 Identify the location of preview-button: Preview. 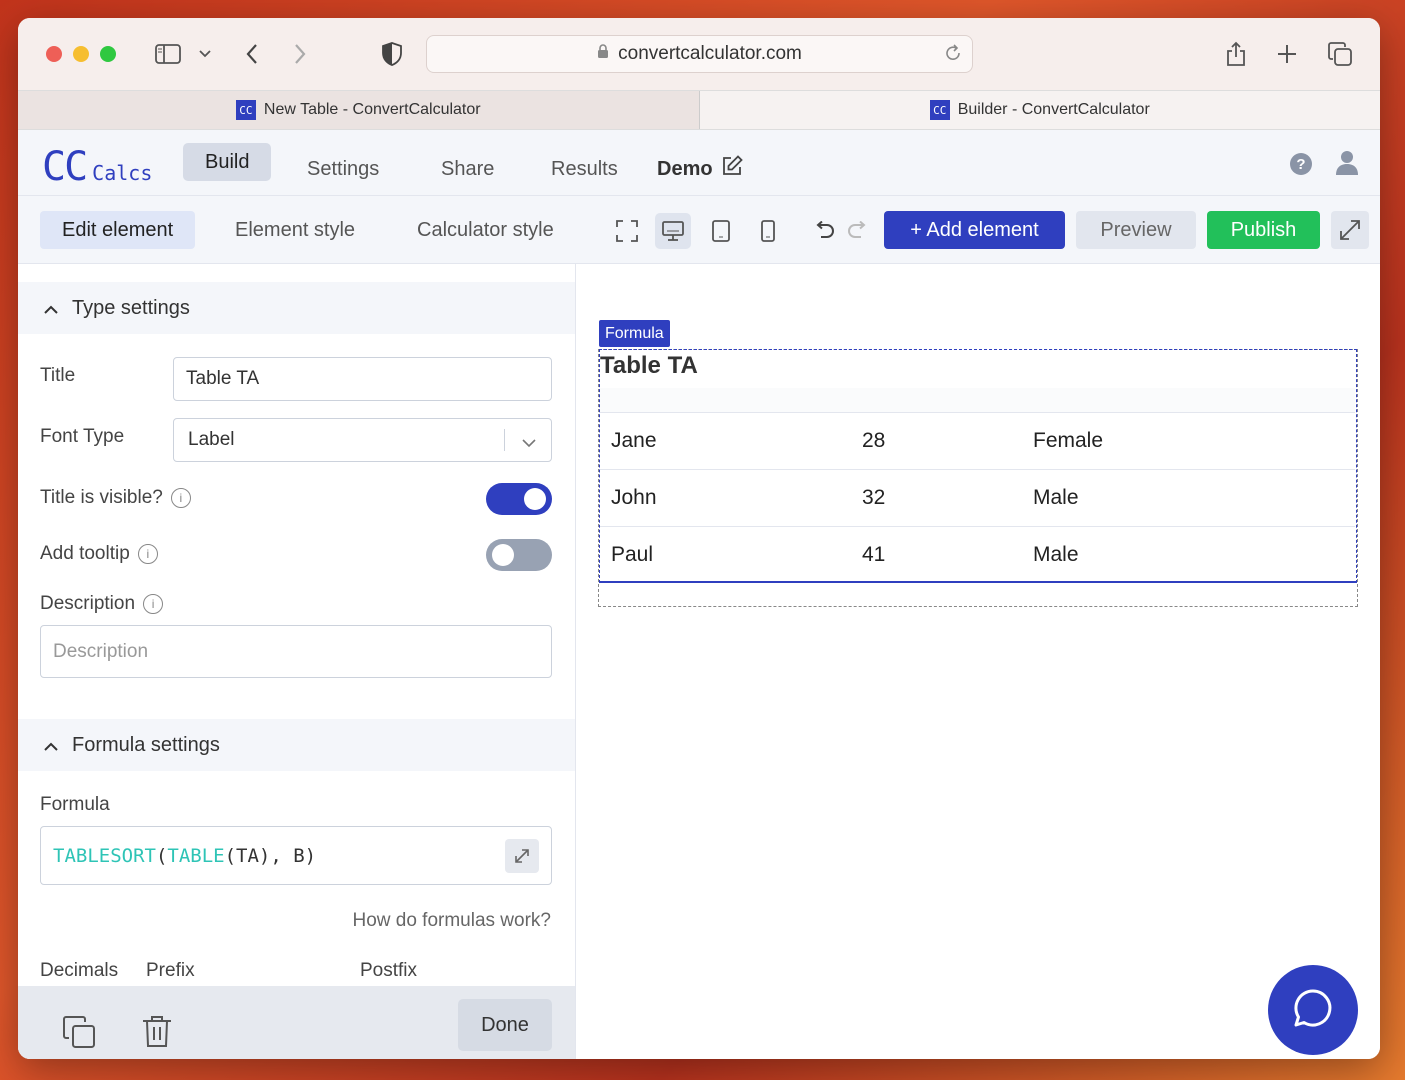
(1136, 230).